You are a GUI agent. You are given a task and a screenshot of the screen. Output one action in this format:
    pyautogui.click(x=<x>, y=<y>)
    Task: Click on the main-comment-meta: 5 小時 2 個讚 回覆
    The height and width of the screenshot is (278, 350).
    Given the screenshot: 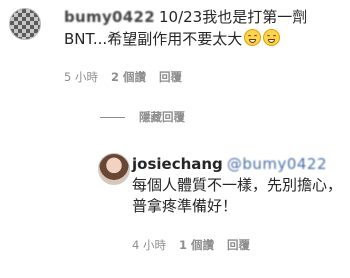 What is the action you would take?
    pyautogui.click(x=123, y=77)
    